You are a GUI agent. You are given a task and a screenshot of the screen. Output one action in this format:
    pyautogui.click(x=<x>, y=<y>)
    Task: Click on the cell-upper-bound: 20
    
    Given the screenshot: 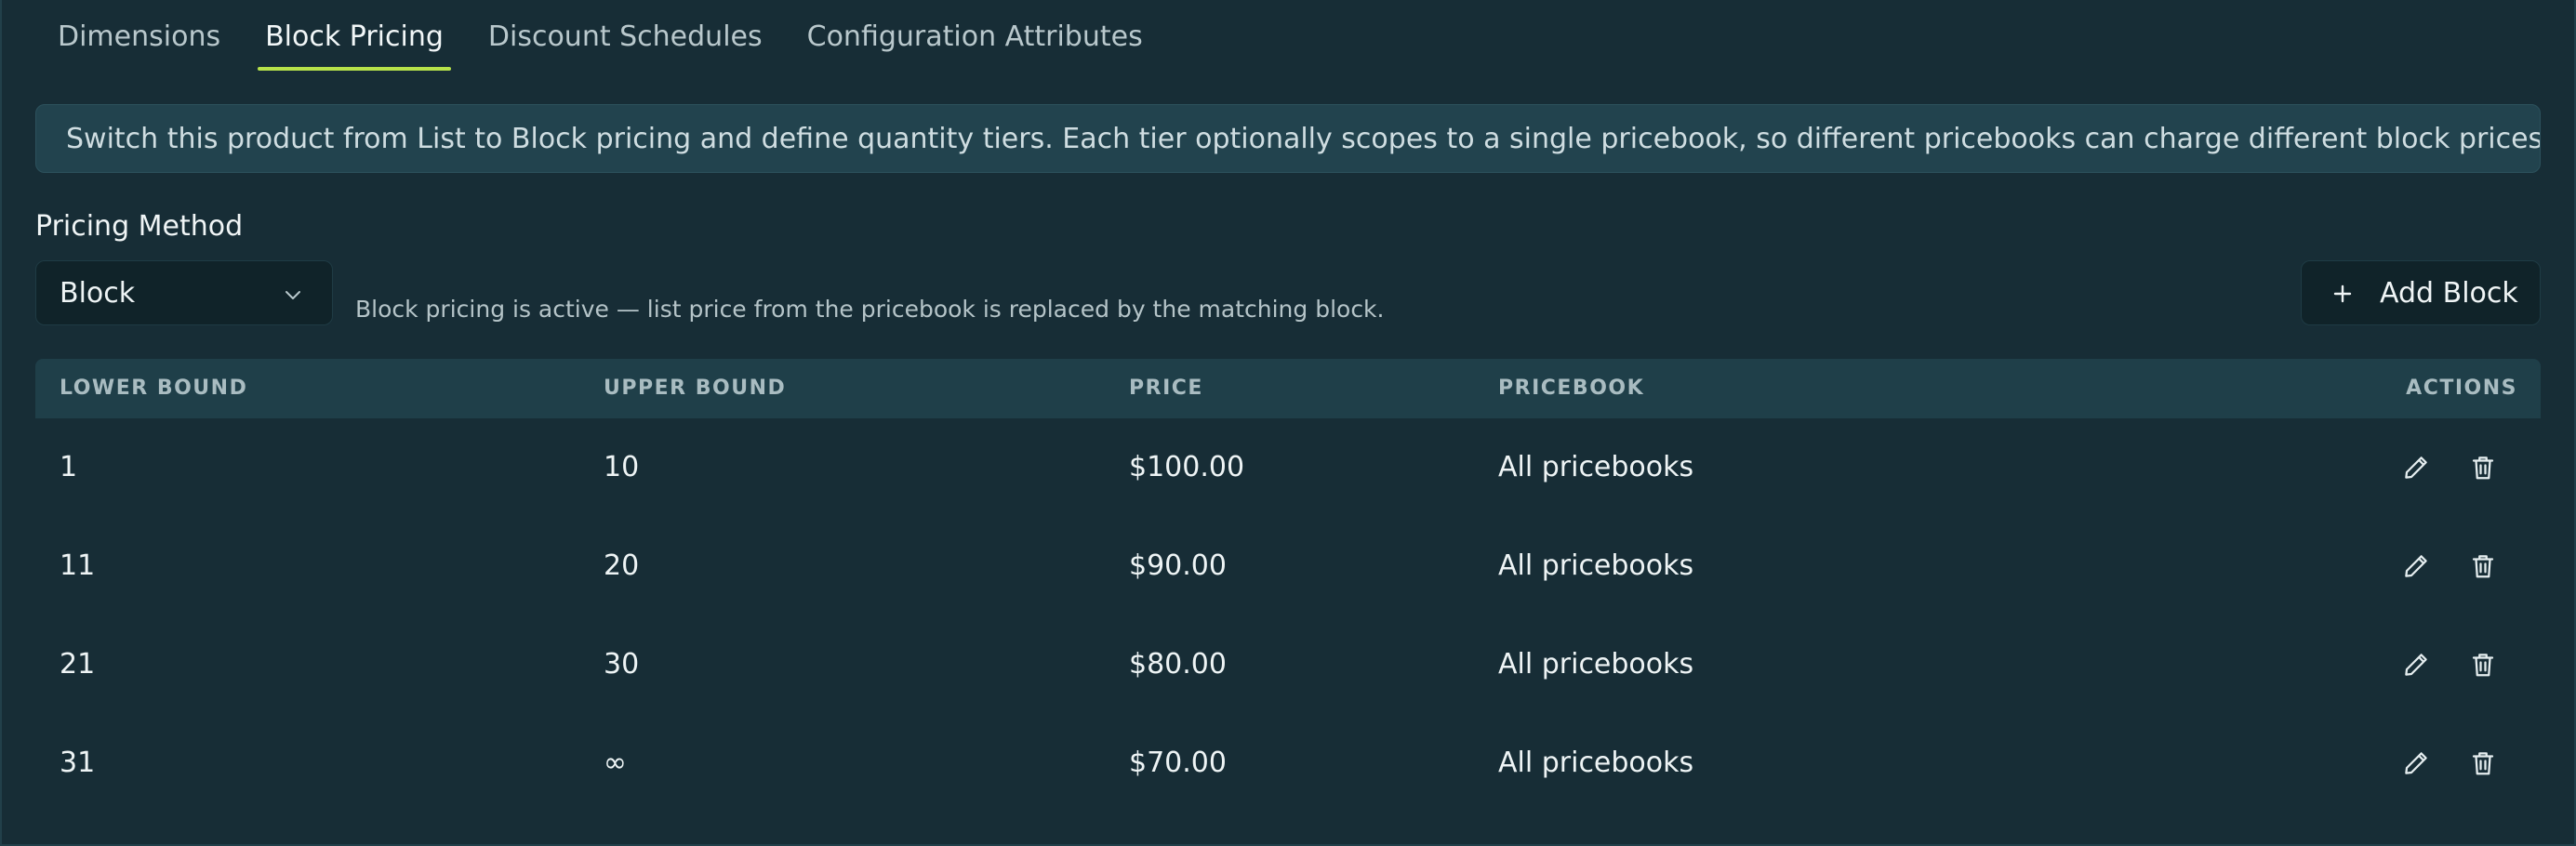 What is the action you would take?
    pyautogui.click(x=622, y=566)
    